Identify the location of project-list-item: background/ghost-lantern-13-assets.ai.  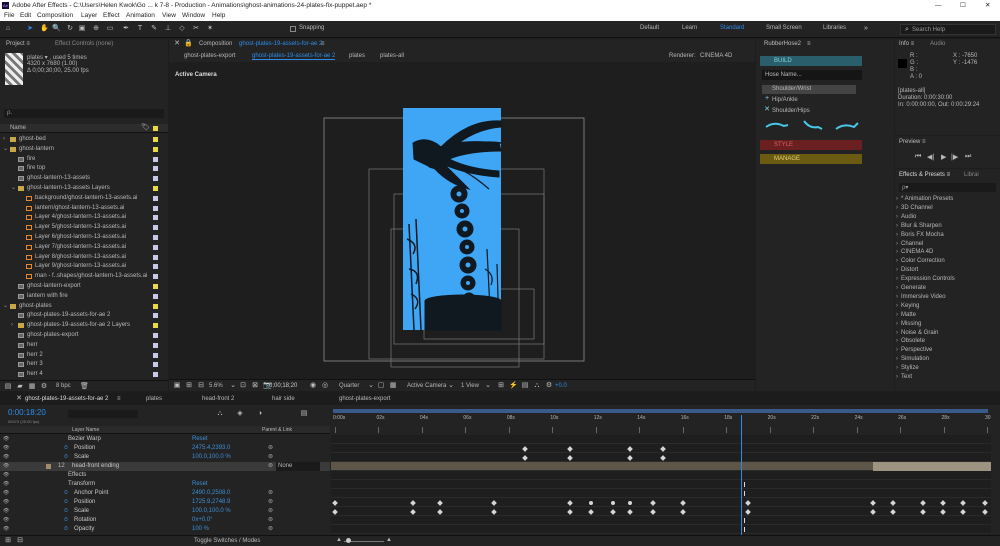
(84, 198).